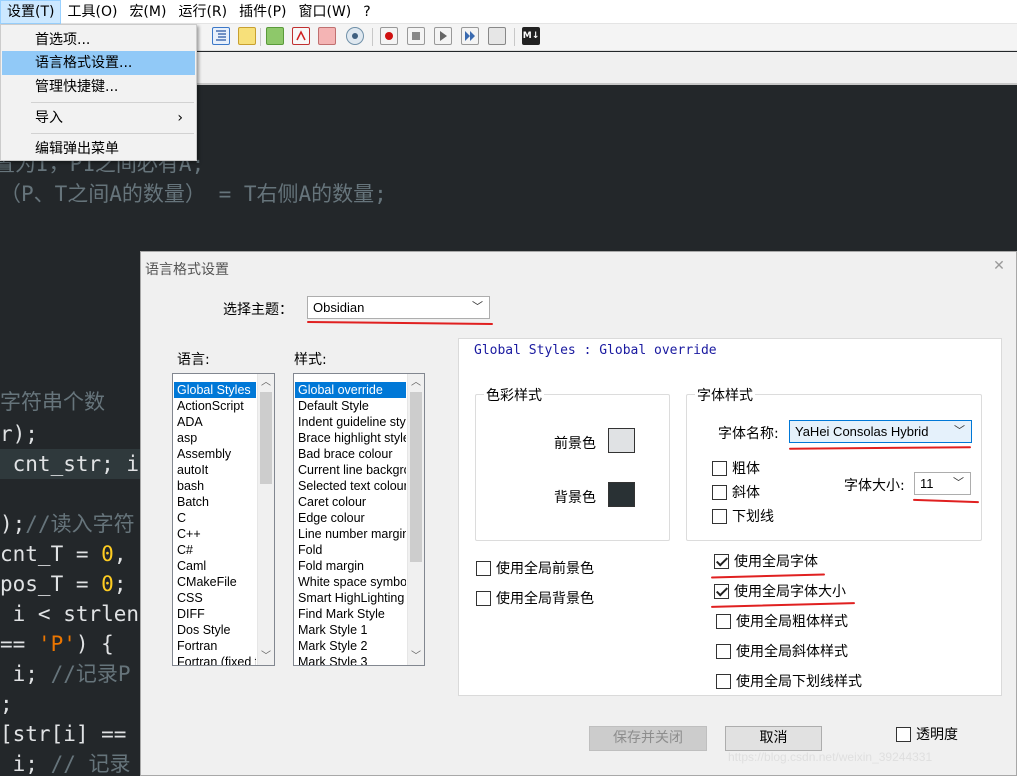  Describe the element at coordinates (535, 598) in the screenshot. I see `use-global-bg-checkbox: 使用全局背景色` at that location.